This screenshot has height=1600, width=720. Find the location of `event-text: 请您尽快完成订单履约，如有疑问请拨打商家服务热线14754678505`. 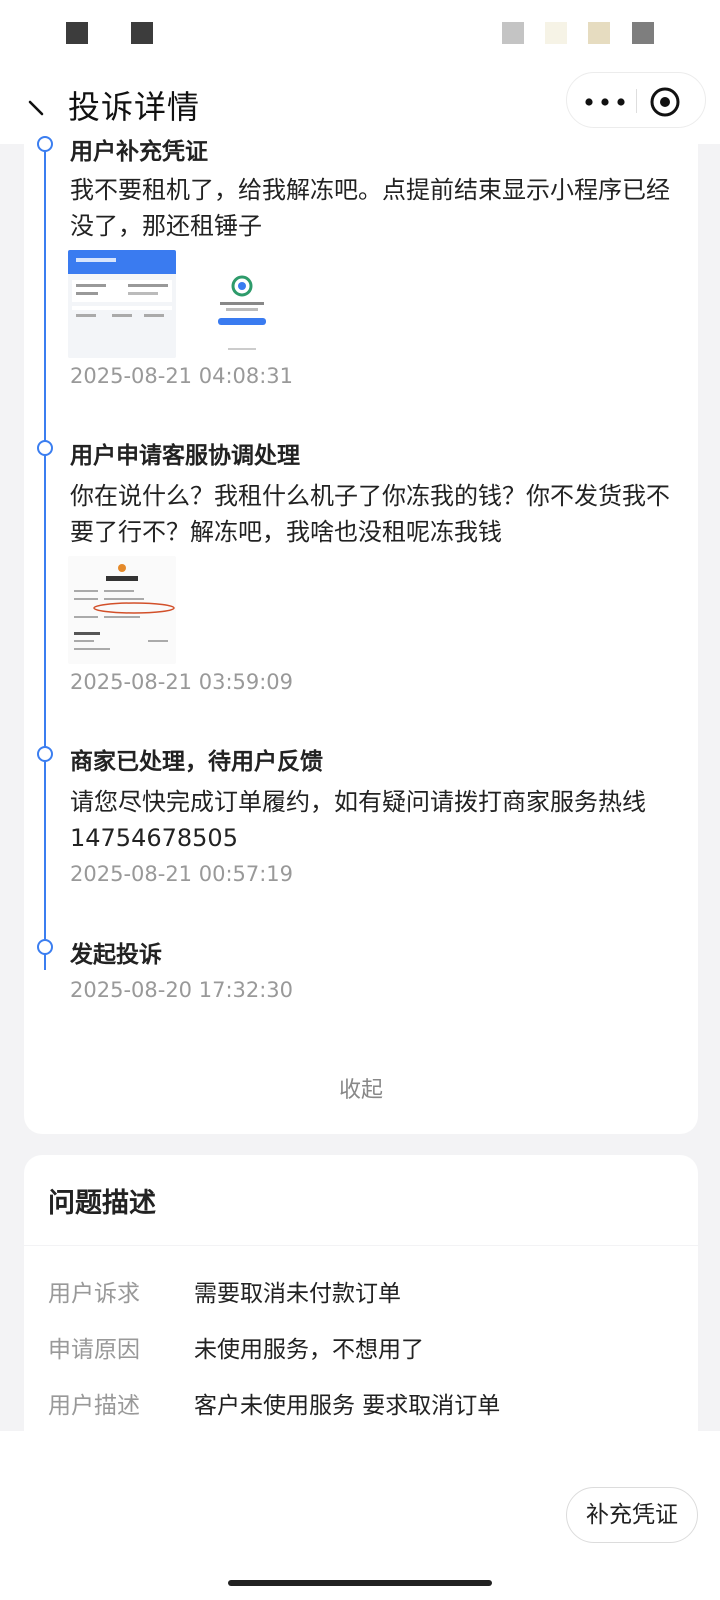

event-text: 请您尽快完成订单履约，如有疑问请拨打商家服务热线14754678505 is located at coordinates (358, 820).